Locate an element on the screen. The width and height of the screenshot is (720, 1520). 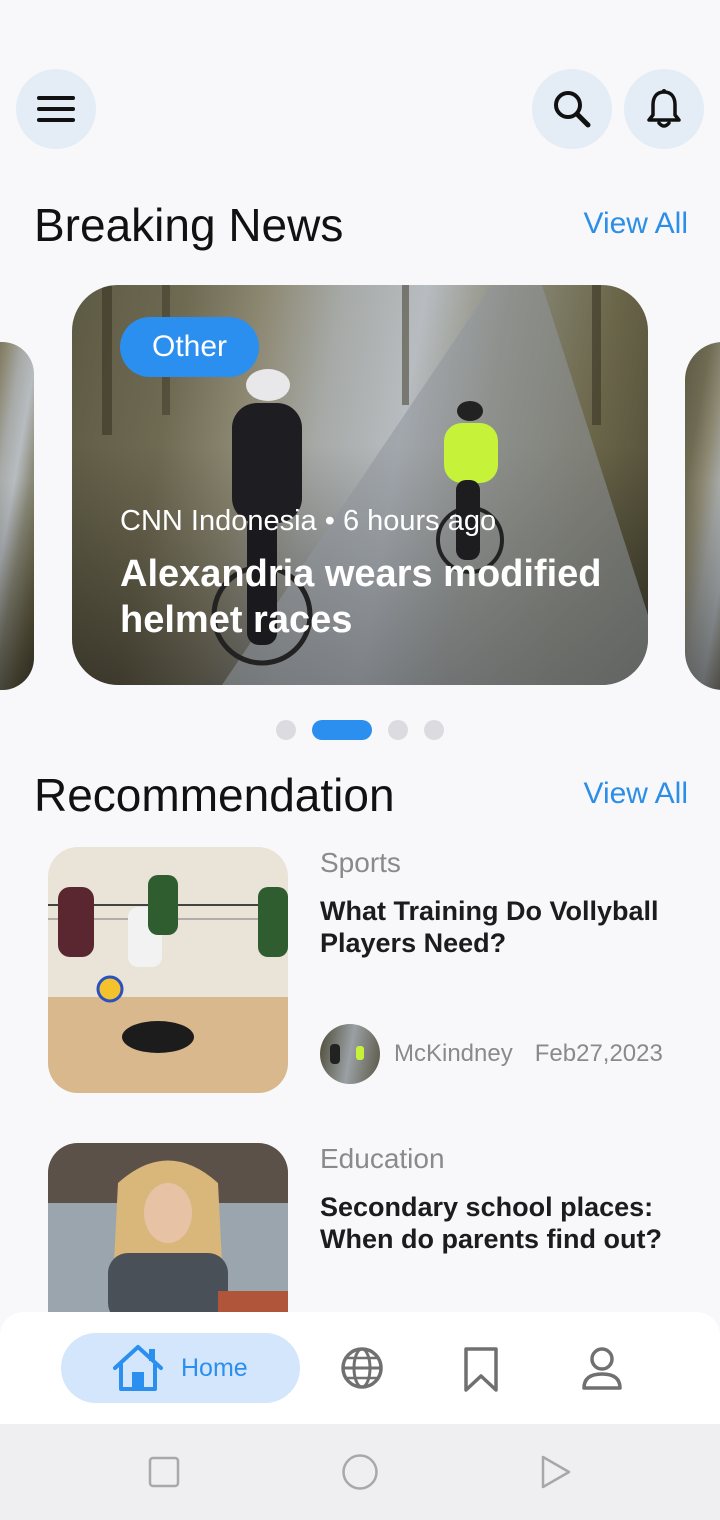
nav-home-label: Home is located at coordinates (214, 1367).